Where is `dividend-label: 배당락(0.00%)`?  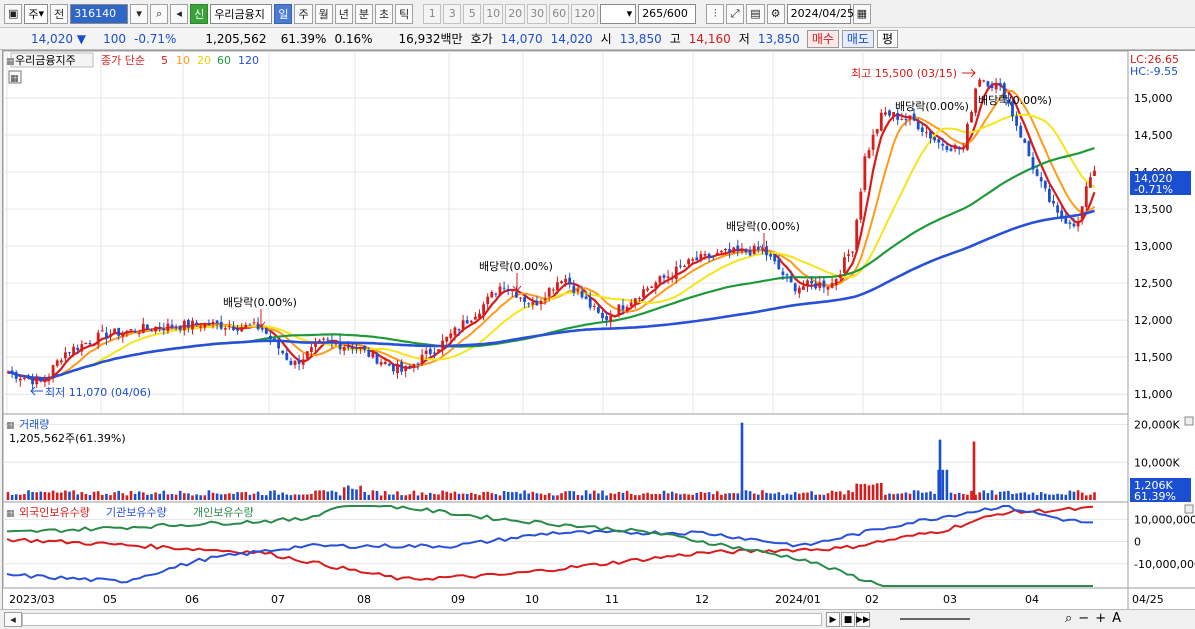 dividend-label: 배당락(0.00%) is located at coordinates (260, 302).